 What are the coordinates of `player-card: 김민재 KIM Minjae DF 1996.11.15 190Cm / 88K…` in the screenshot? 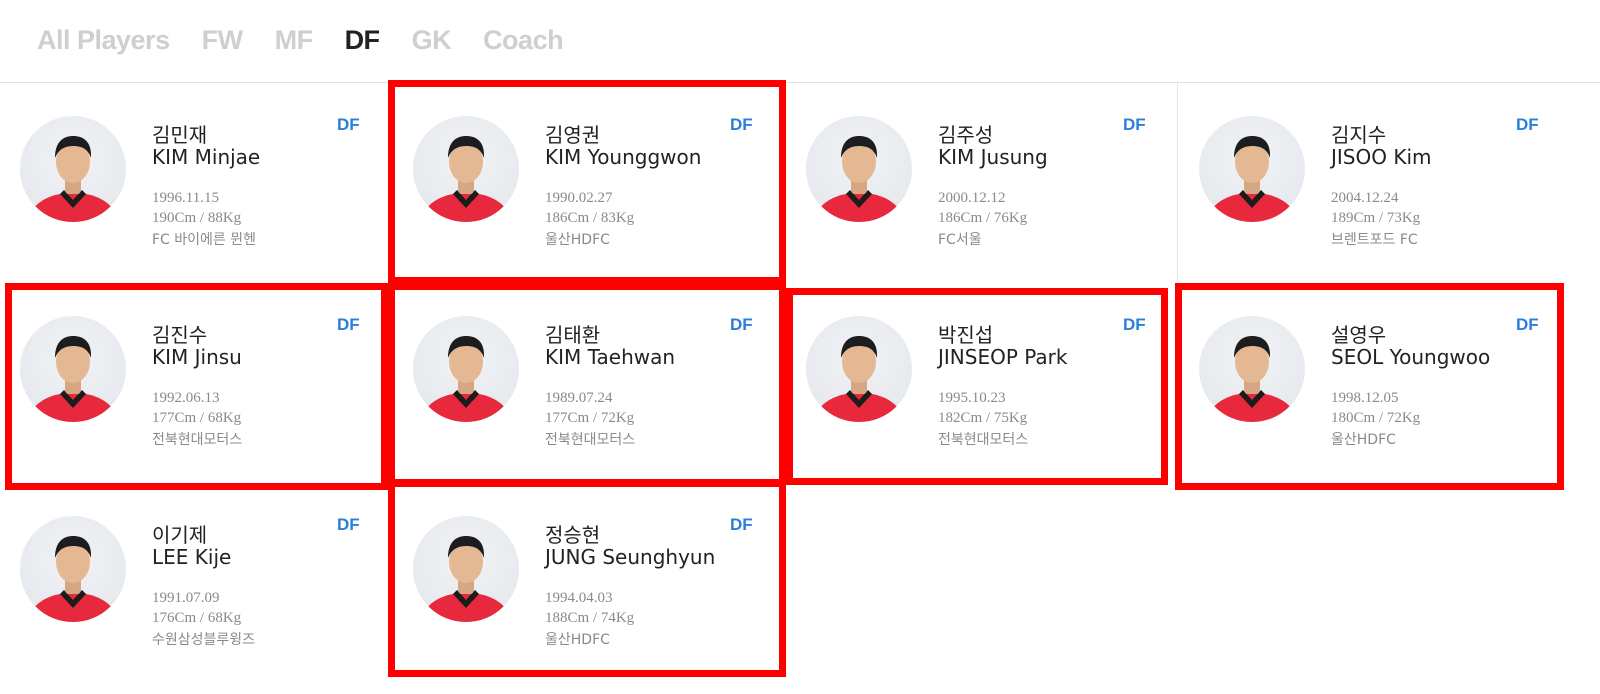 It's located at (196, 183).